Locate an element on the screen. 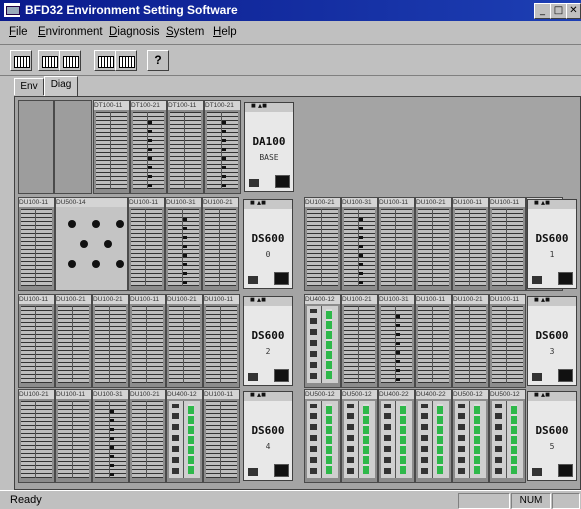 Image resolution: width=581 pixels, height=509 pixels. controller-unit: BASE is located at coordinates (269, 157).